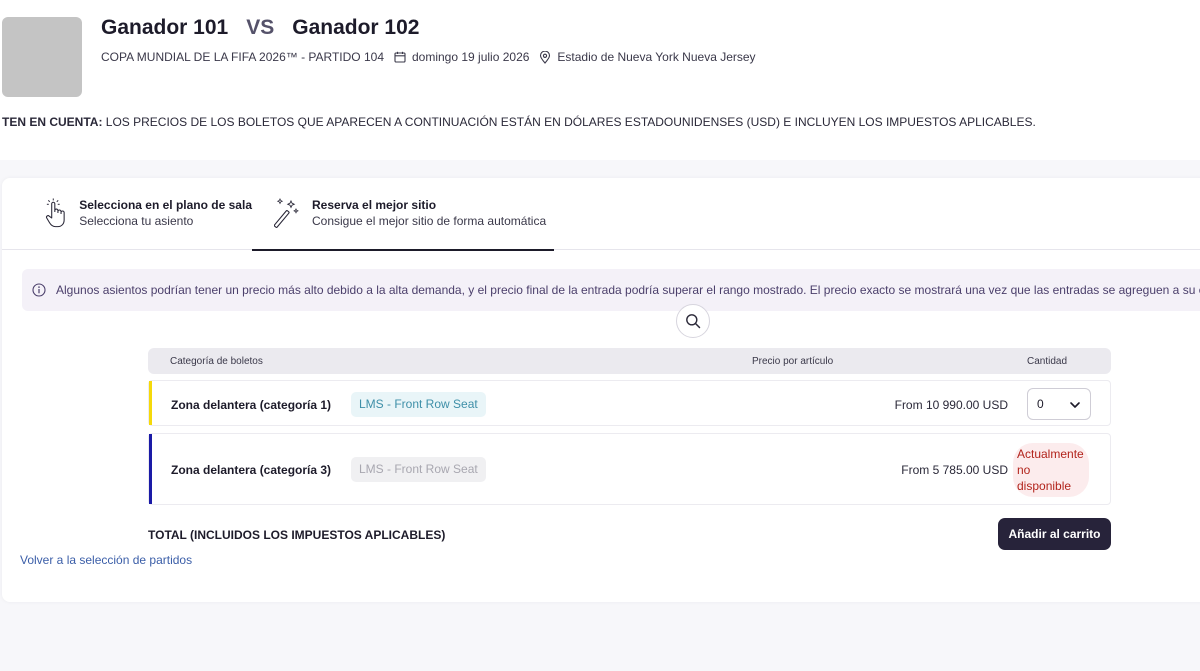 This screenshot has height=671, width=1200. I want to click on match-date: domingo 19 julio 2026, so click(471, 57).